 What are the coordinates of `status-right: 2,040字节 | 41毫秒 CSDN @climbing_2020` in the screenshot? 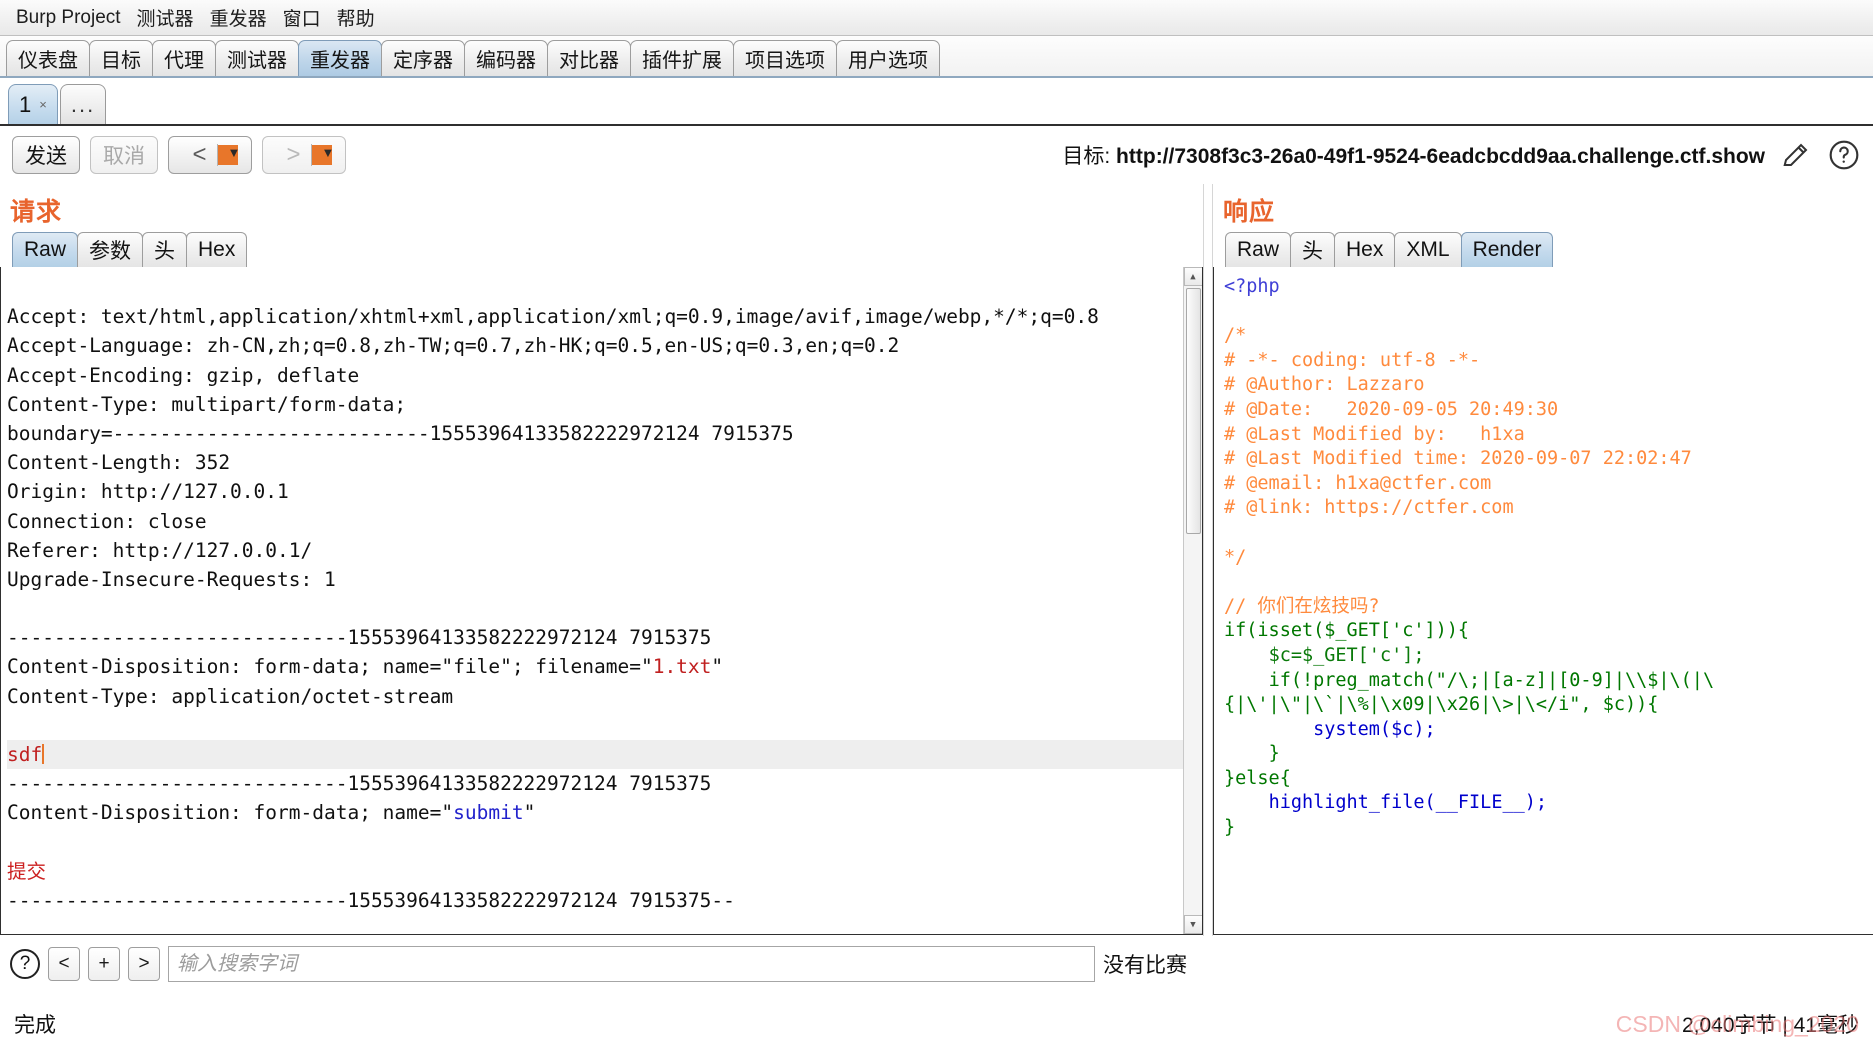 It's located at (1737, 1024).